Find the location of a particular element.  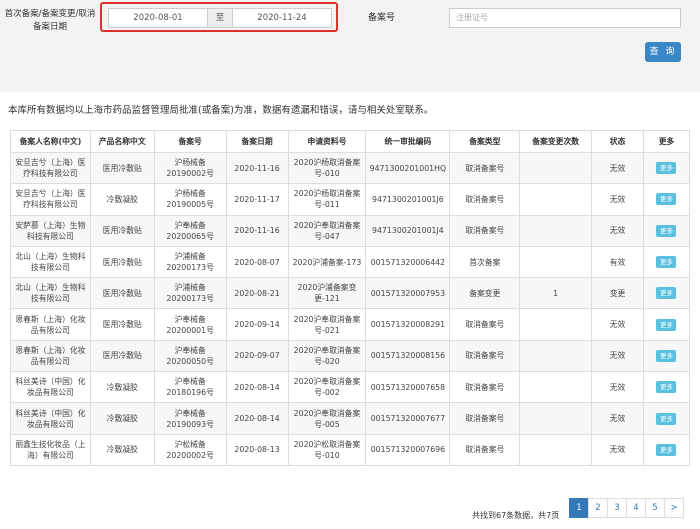

table-cell: 首次备案 is located at coordinates (485, 262).